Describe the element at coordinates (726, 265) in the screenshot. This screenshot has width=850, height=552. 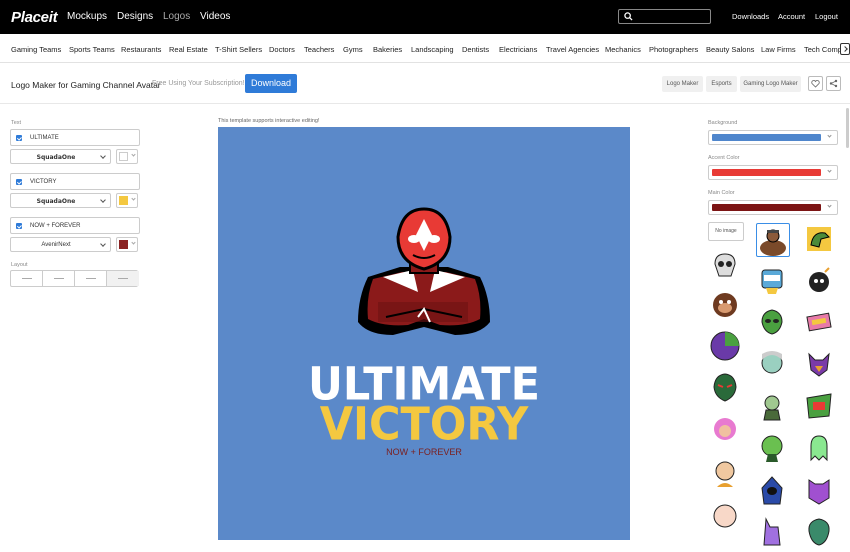
I see `graphic-thumb-skull` at that location.